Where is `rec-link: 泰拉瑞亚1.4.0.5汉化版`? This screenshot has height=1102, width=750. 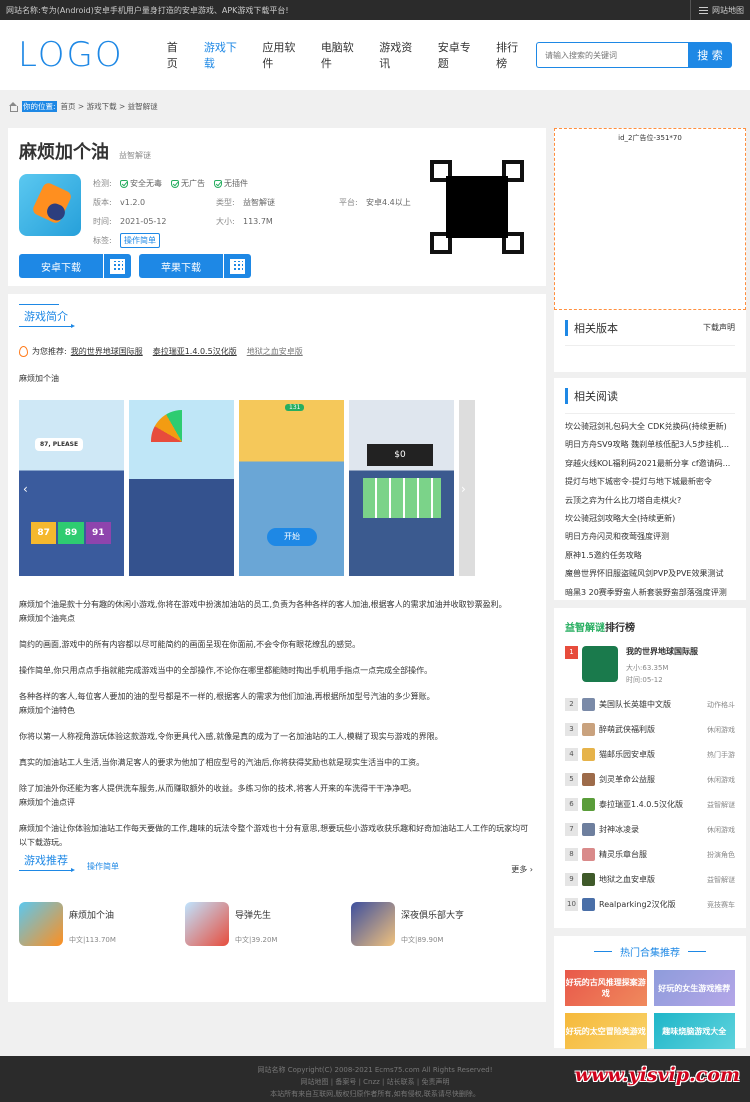
rec-link: 泰拉瑞亚1.4.0.5汉化版 is located at coordinates (195, 351).